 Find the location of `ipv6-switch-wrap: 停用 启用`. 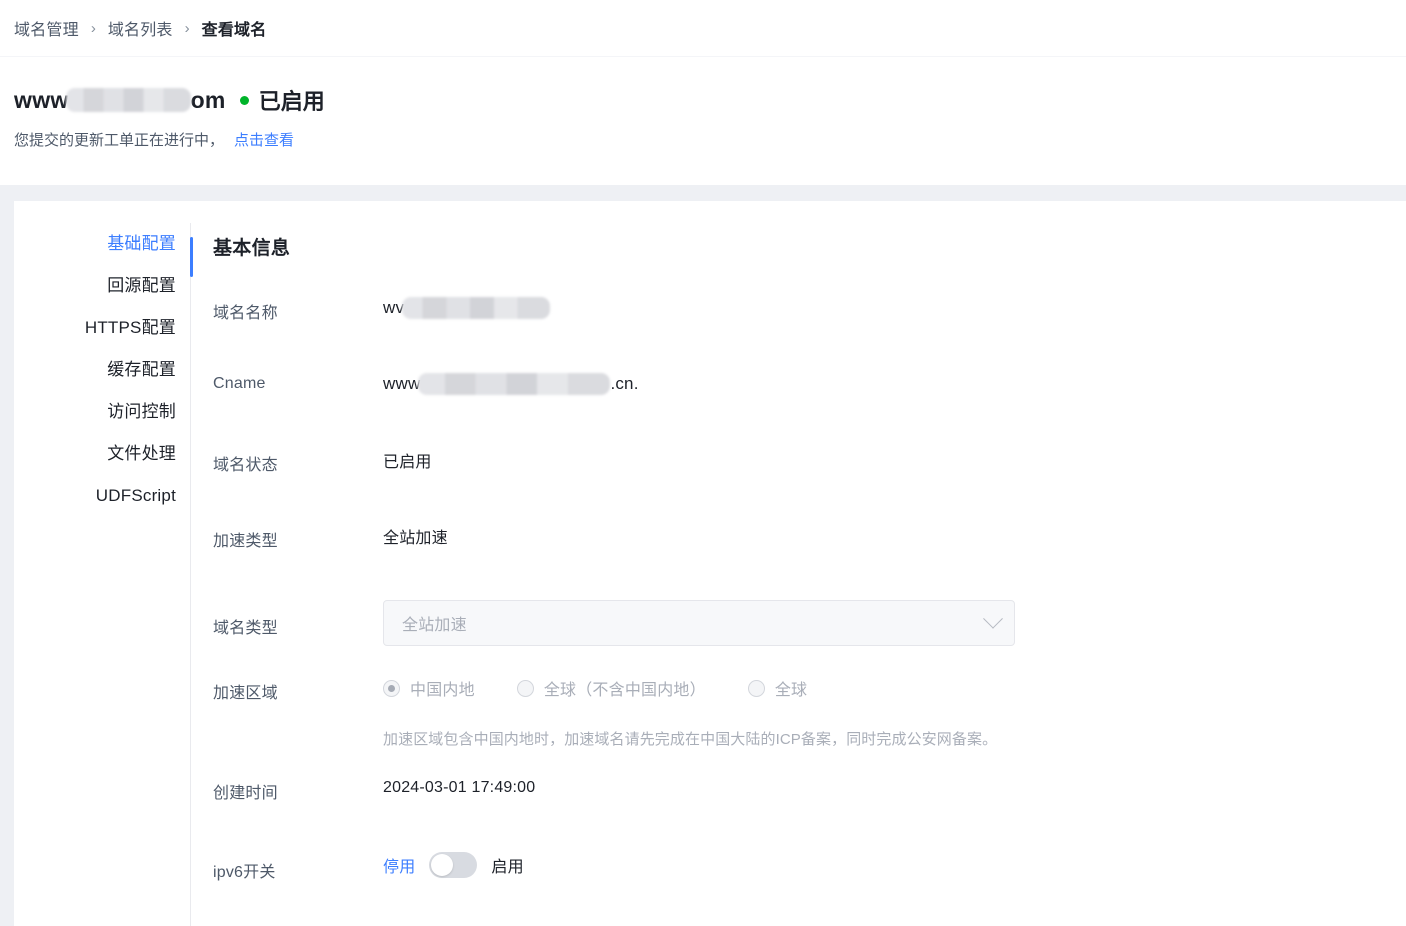

ipv6-switch-wrap: 停用 启用 is located at coordinates (453, 865).